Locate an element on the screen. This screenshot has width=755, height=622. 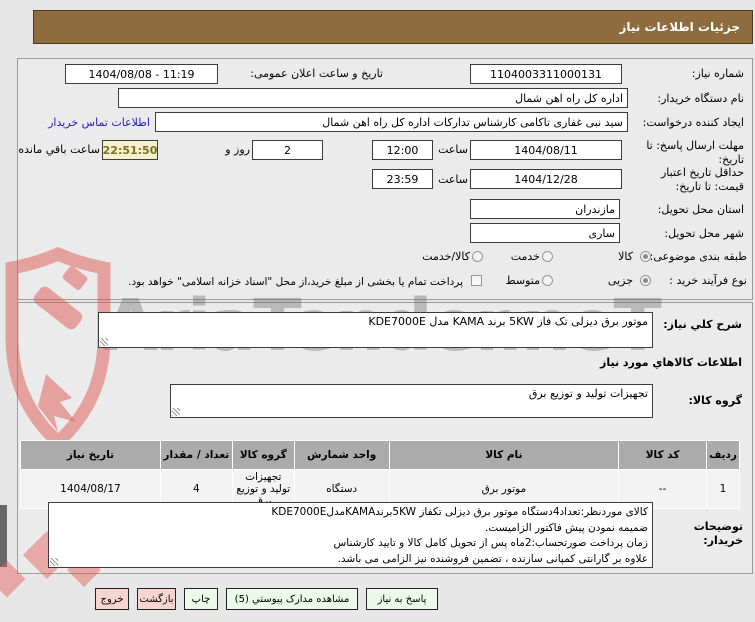
delivery-province-field: مازندران is located at coordinates (545, 209).